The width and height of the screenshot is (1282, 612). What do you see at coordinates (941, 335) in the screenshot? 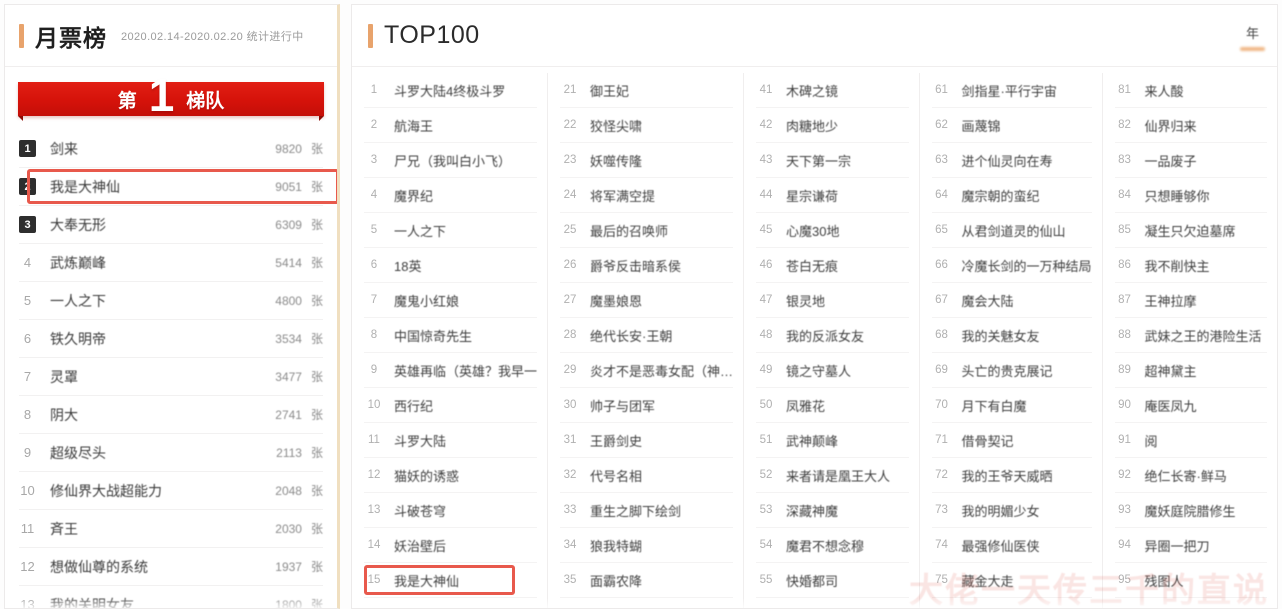
I see `list-item-index: 68` at bounding box center [941, 335].